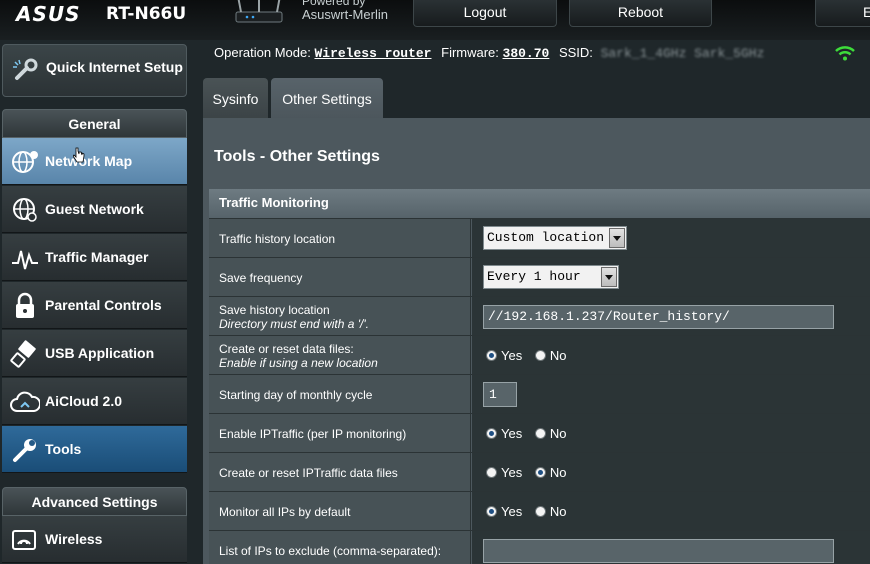 The width and height of the screenshot is (870, 564). Describe the element at coordinates (89, 161) in the screenshot. I see `sidebar-item-label: Network Map` at that location.